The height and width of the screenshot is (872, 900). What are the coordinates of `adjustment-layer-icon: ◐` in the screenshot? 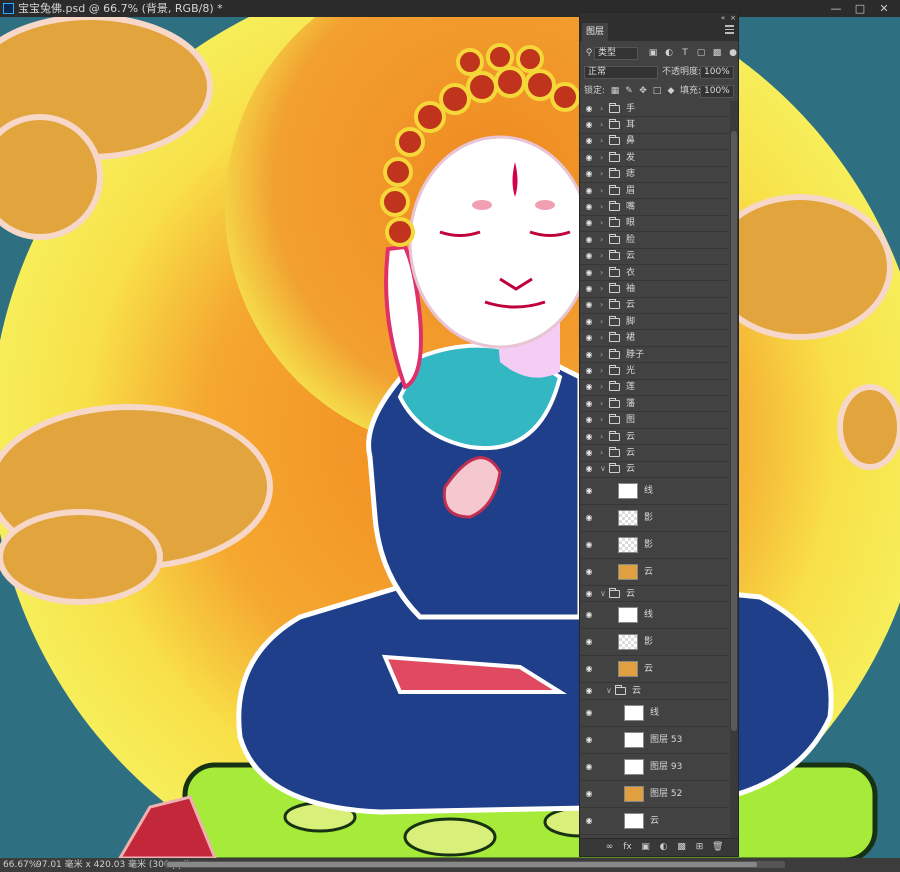 It's located at (663, 847).